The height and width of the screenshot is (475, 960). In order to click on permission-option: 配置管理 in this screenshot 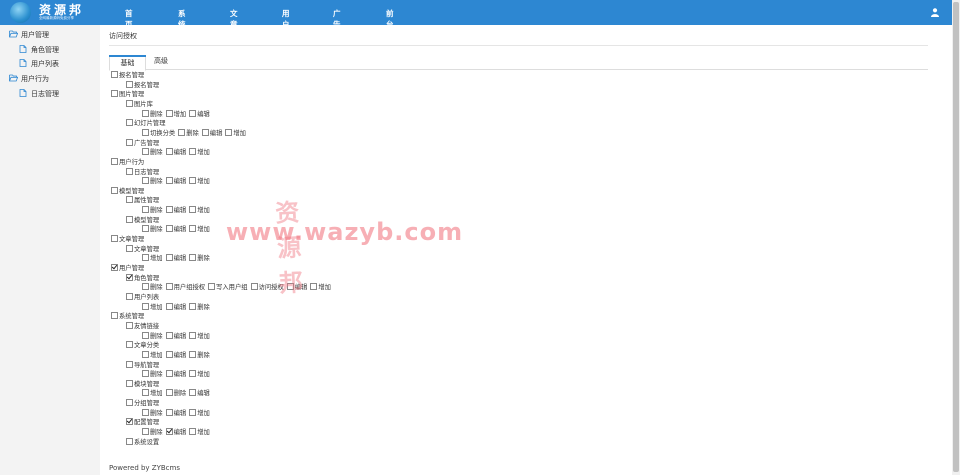, I will do `click(142, 422)`.